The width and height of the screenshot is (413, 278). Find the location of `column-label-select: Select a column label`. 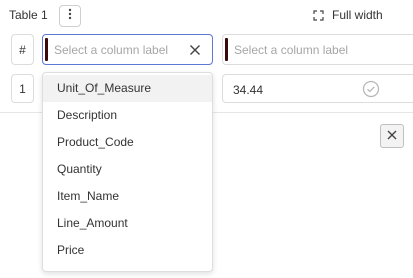

column-label-select: Select a column label is located at coordinates (127, 49).